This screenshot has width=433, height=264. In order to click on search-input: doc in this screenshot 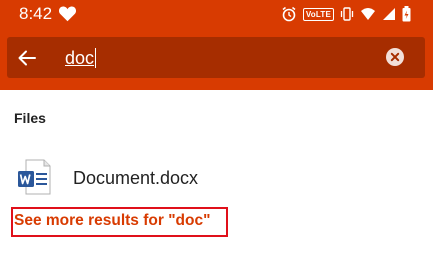, I will do `click(215, 58)`.